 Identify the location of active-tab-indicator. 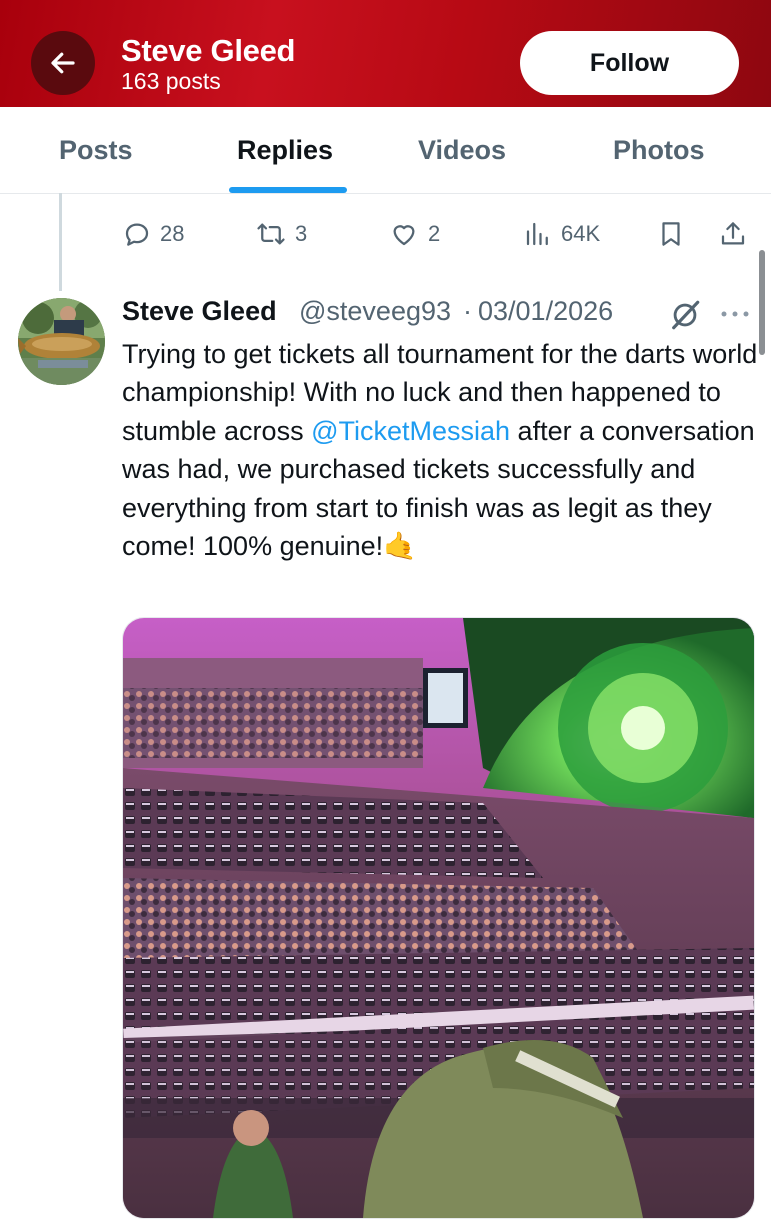
(288, 190).